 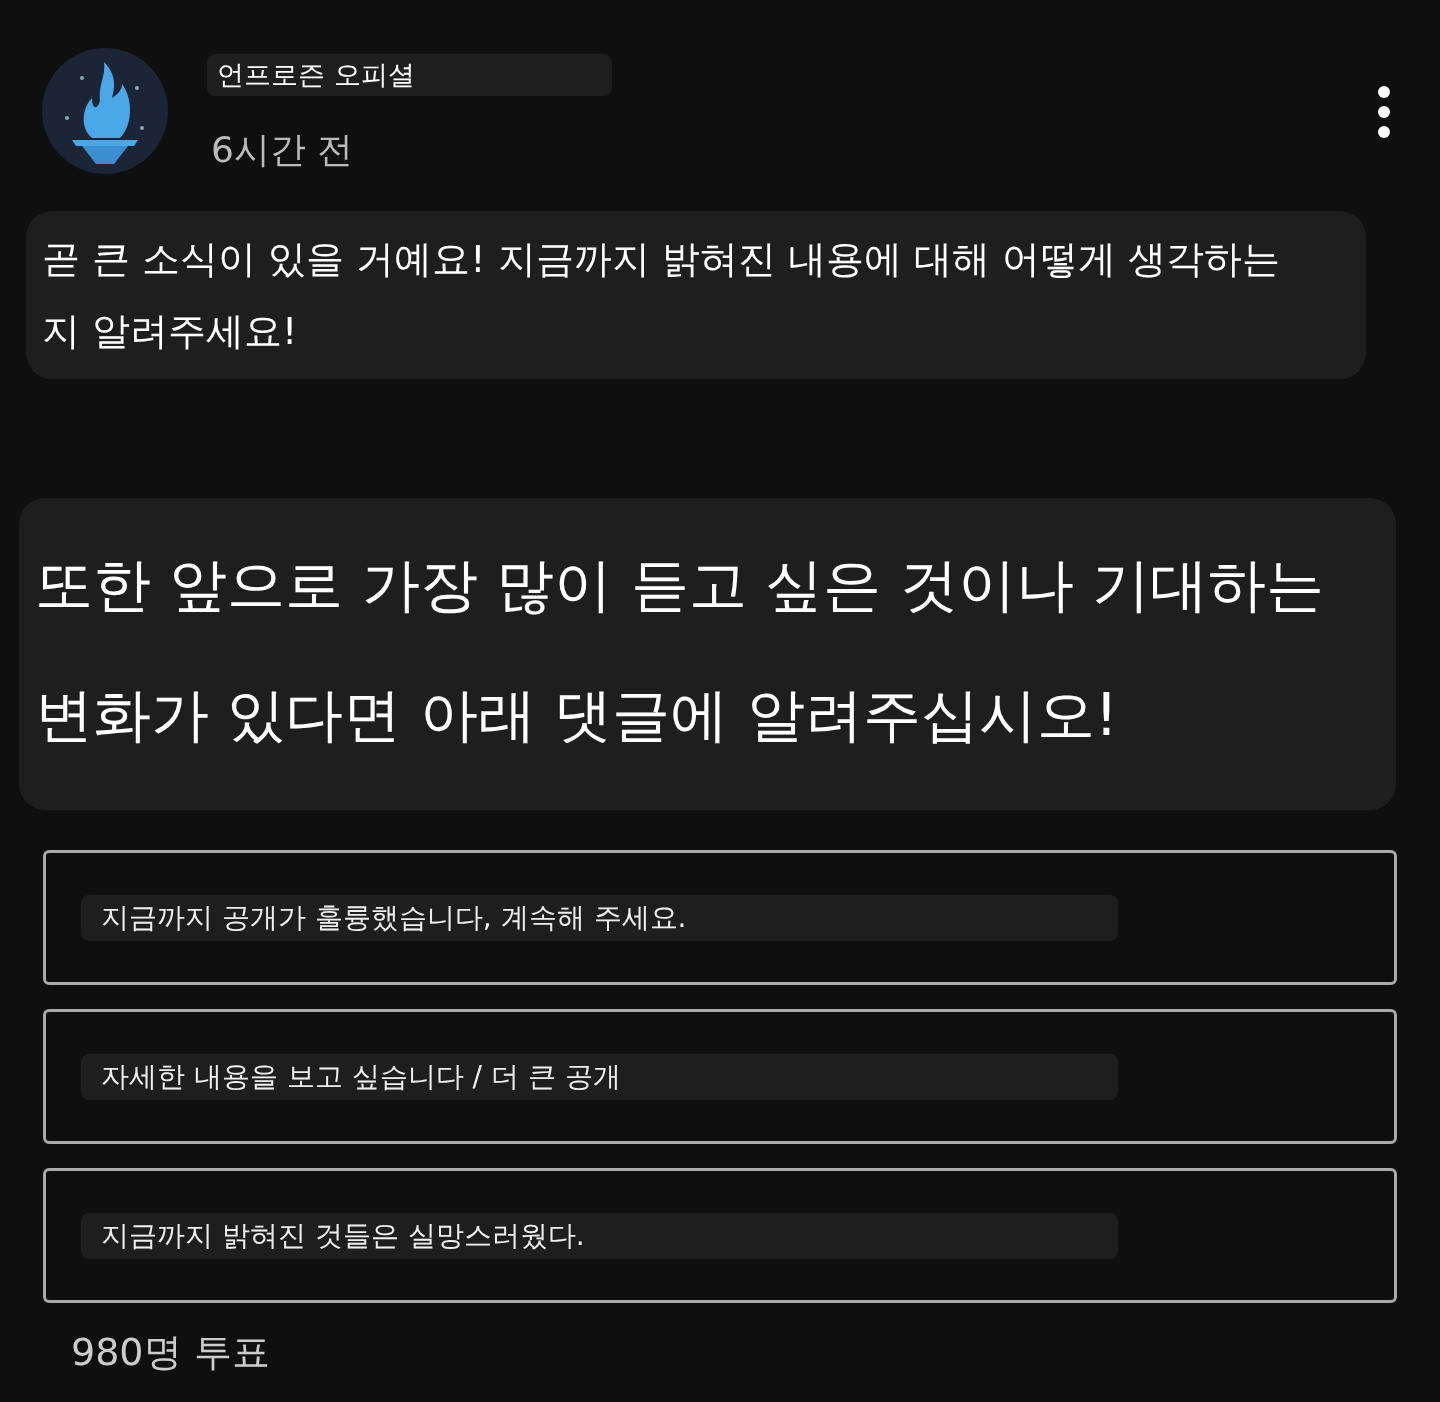 I want to click on post-time: 6시간 전, so click(x=283, y=150).